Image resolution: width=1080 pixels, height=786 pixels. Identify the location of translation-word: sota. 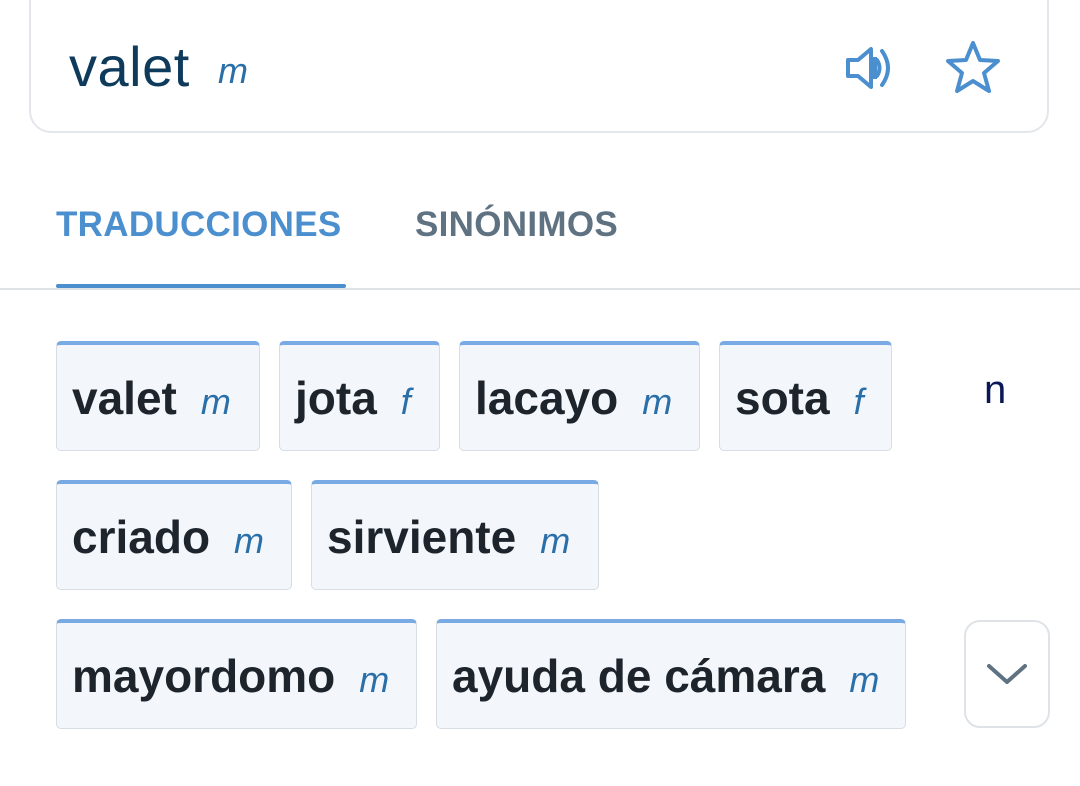
(782, 397).